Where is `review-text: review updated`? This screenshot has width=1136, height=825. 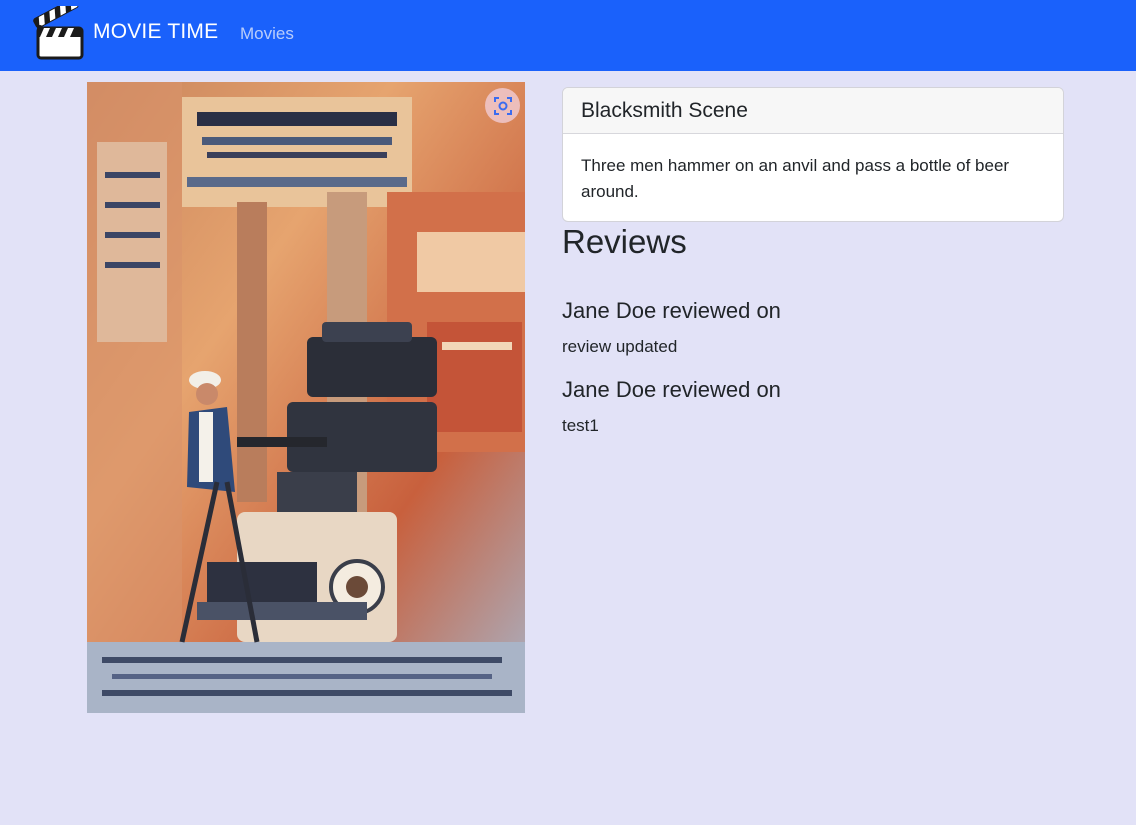
review-text: review updated is located at coordinates (620, 346).